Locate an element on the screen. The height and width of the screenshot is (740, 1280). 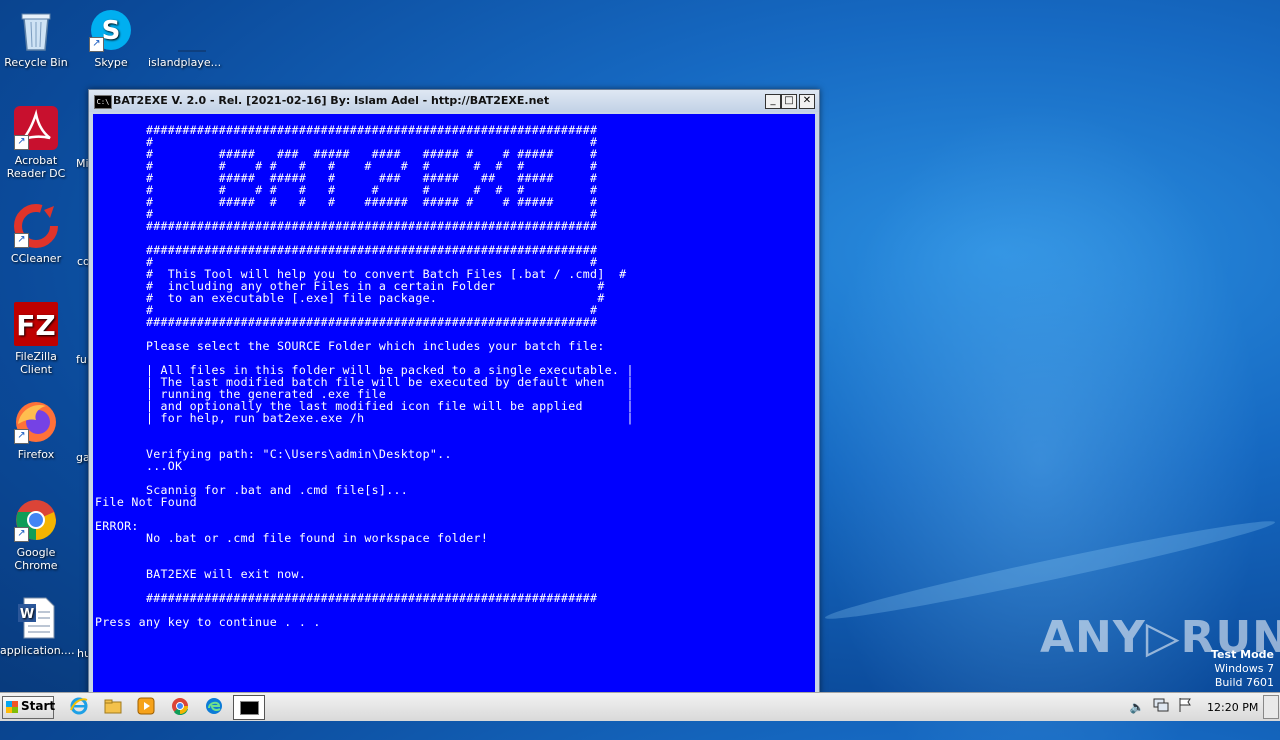
svg-text: W is located at coordinates (27, 614).